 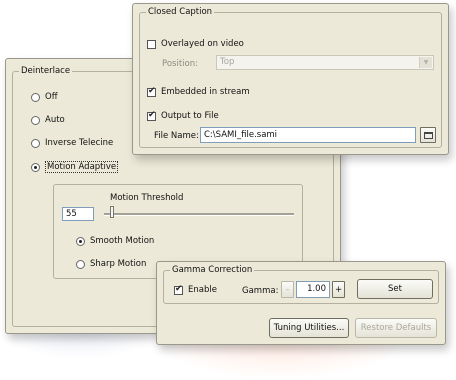 What do you see at coordinates (178, 289) in the screenshot?
I see `gamma-enable-checkbox-box` at bounding box center [178, 289].